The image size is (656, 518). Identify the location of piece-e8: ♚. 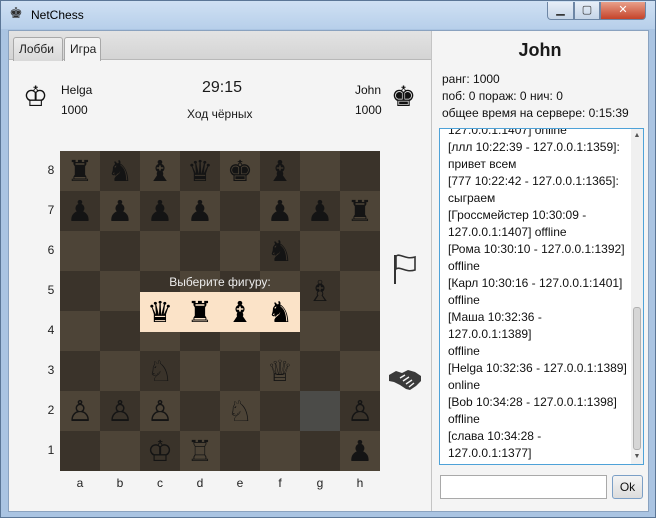
(240, 171).